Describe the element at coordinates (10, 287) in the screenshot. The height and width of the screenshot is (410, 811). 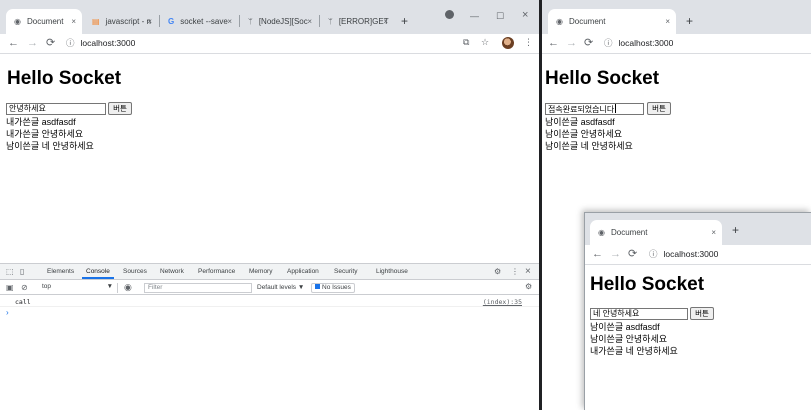
I see `sidebar-toggle-icon: ▣` at that location.